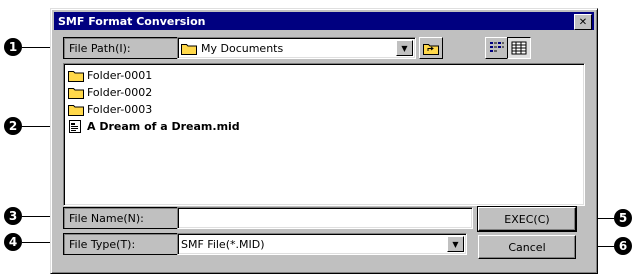 Image resolution: width=635 pixels, height=274 pixels. Describe the element at coordinates (325, 218) in the screenshot. I see `file-name-field` at that location.